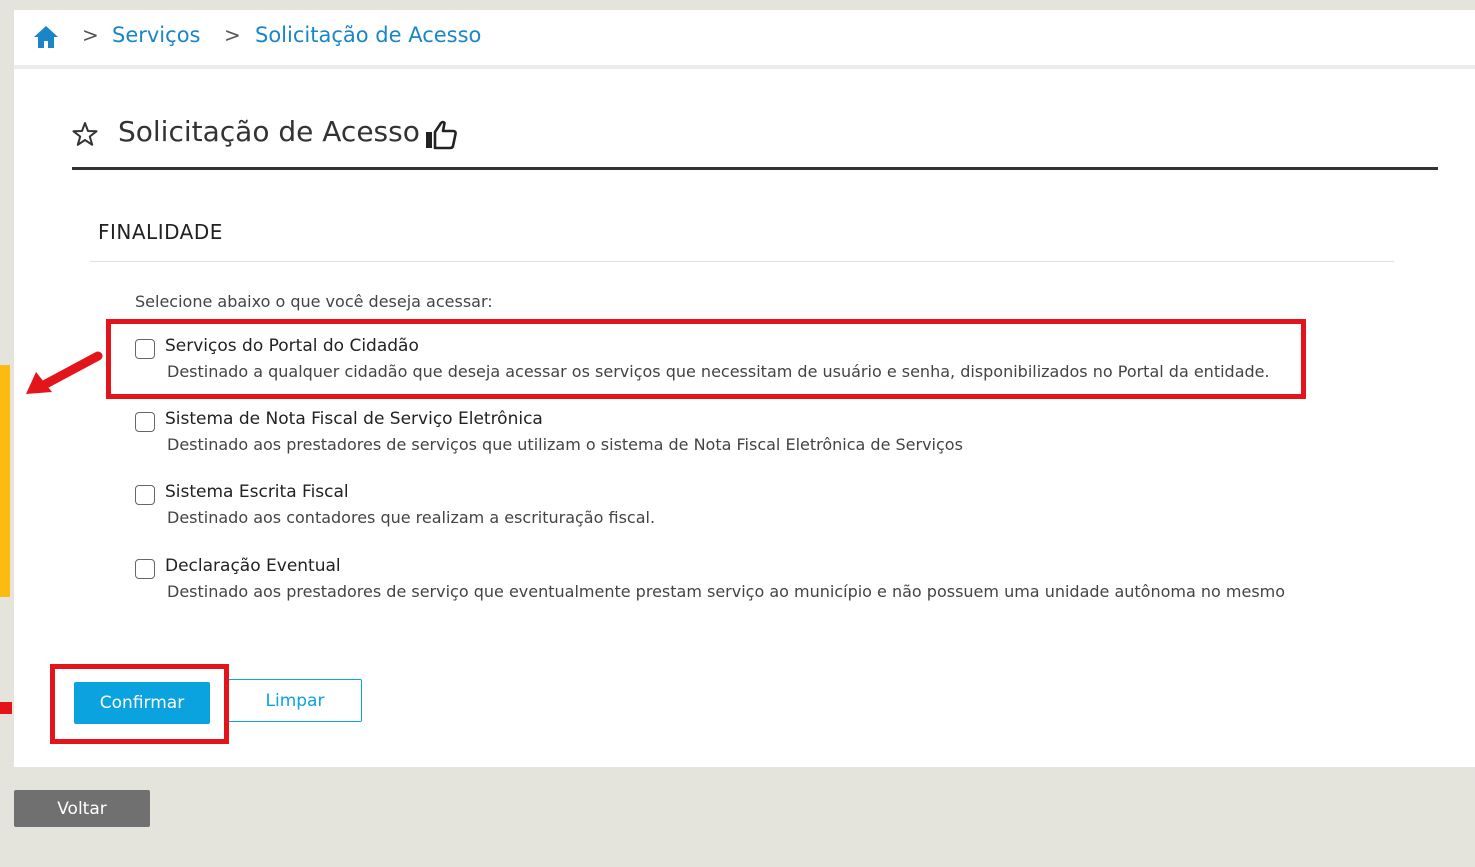 Image resolution: width=1475 pixels, height=867 pixels. What do you see at coordinates (46, 37) in the screenshot?
I see `home-icon` at bounding box center [46, 37].